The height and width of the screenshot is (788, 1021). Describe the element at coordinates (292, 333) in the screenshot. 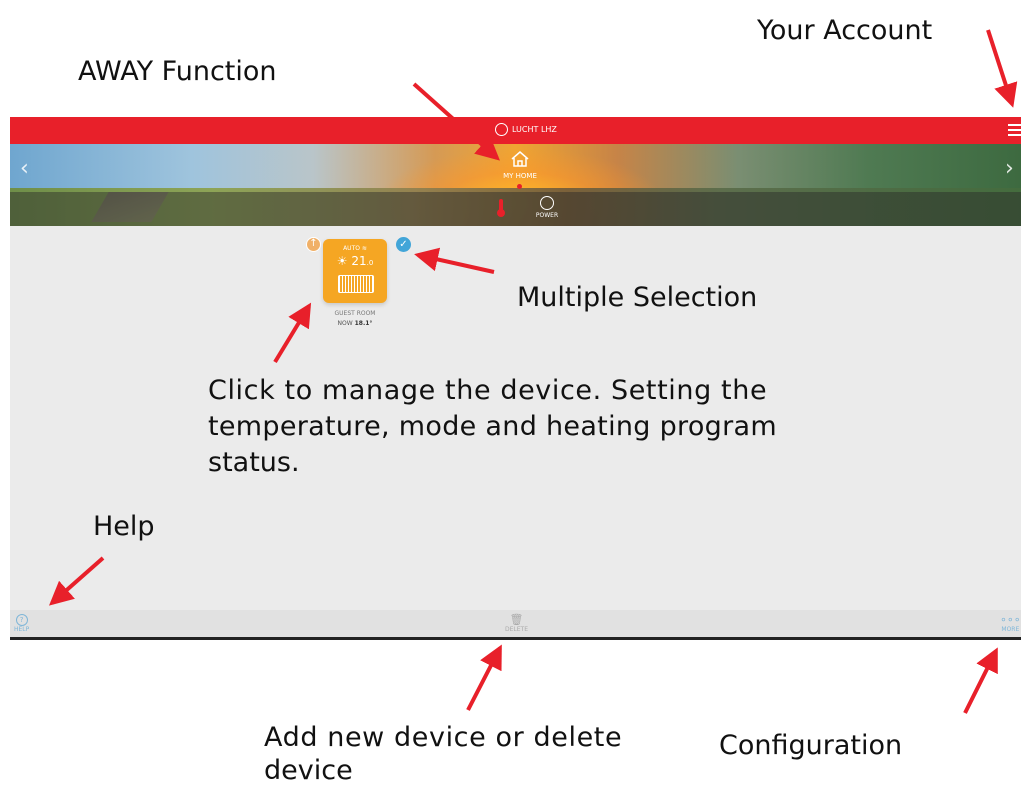

I see `arrow-device` at that location.